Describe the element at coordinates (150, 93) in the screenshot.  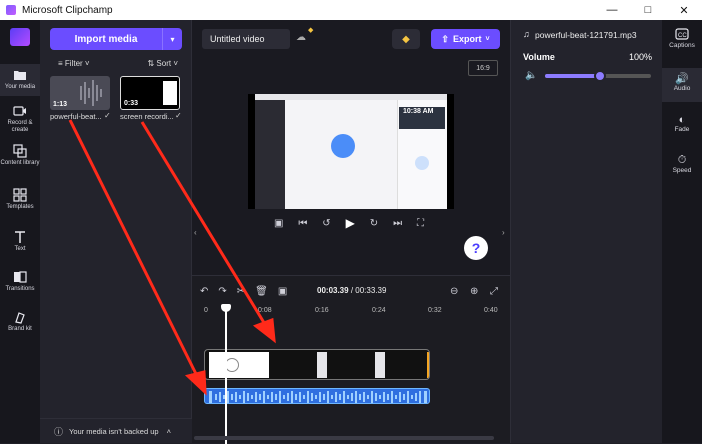
I see `media-item-video-thumbnail: 0:33` at that location.